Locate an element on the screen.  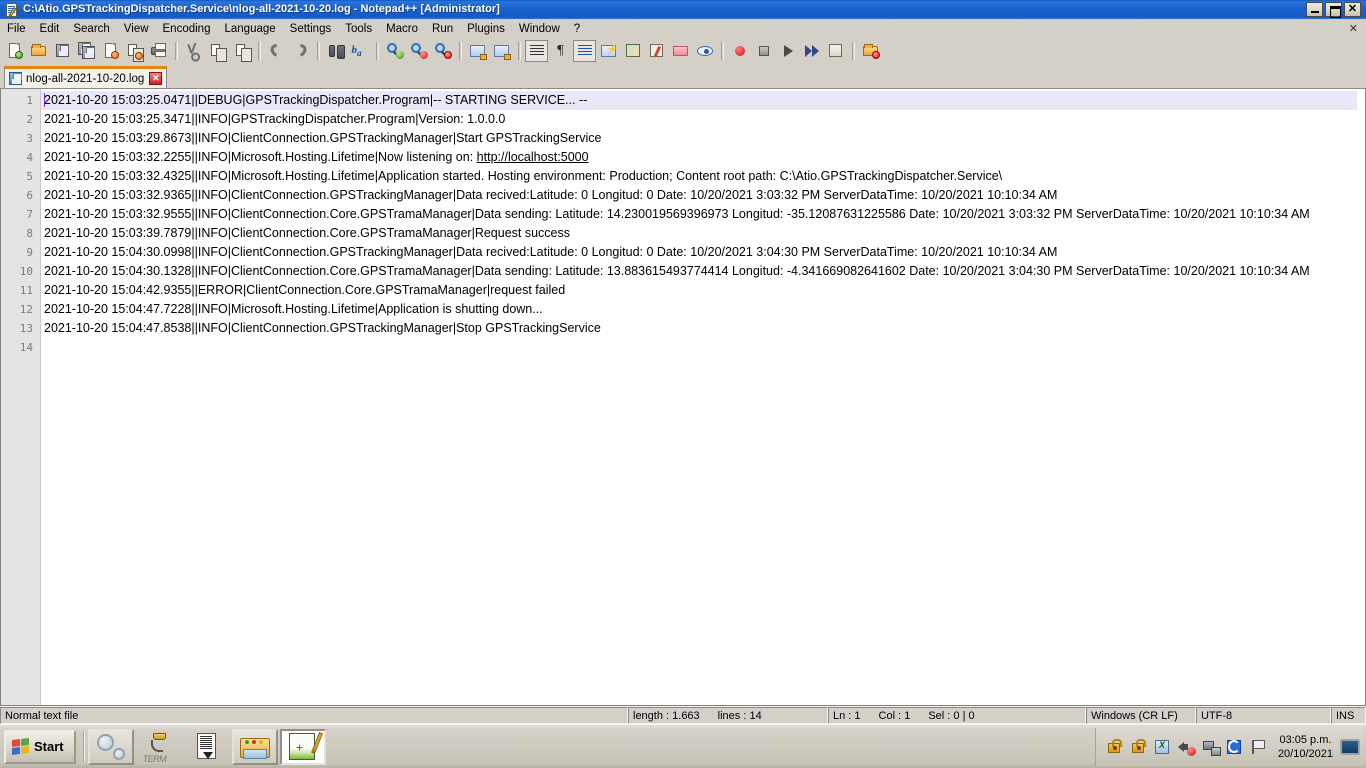
menu-help: ? is located at coordinates (577, 29).